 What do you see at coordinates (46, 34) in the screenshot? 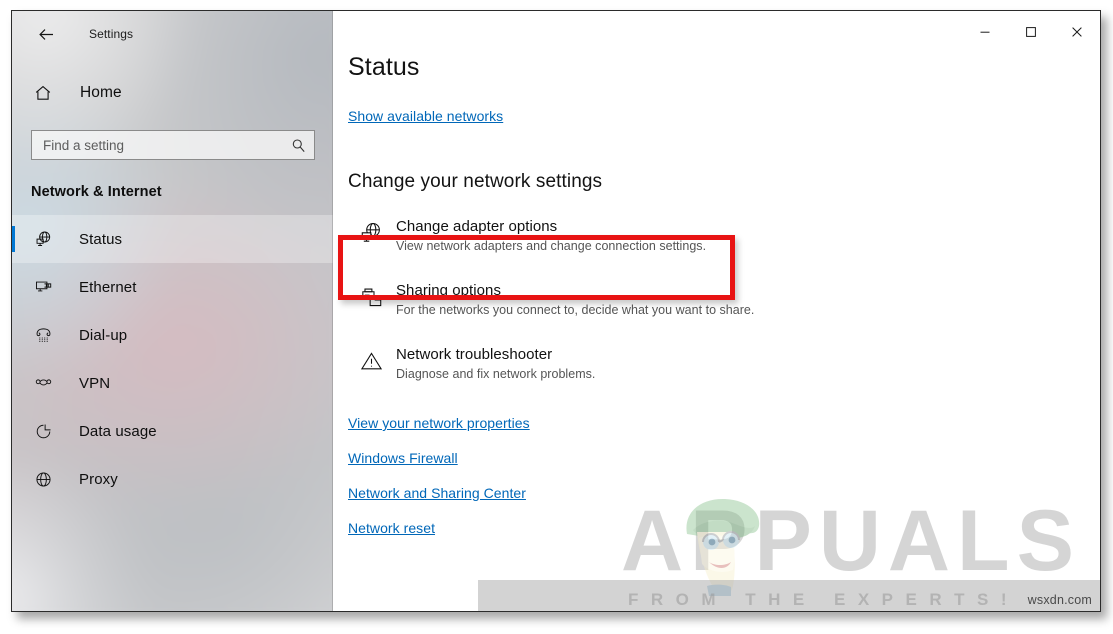
I see `back-arrow-icon` at bounding box center [46, 34].